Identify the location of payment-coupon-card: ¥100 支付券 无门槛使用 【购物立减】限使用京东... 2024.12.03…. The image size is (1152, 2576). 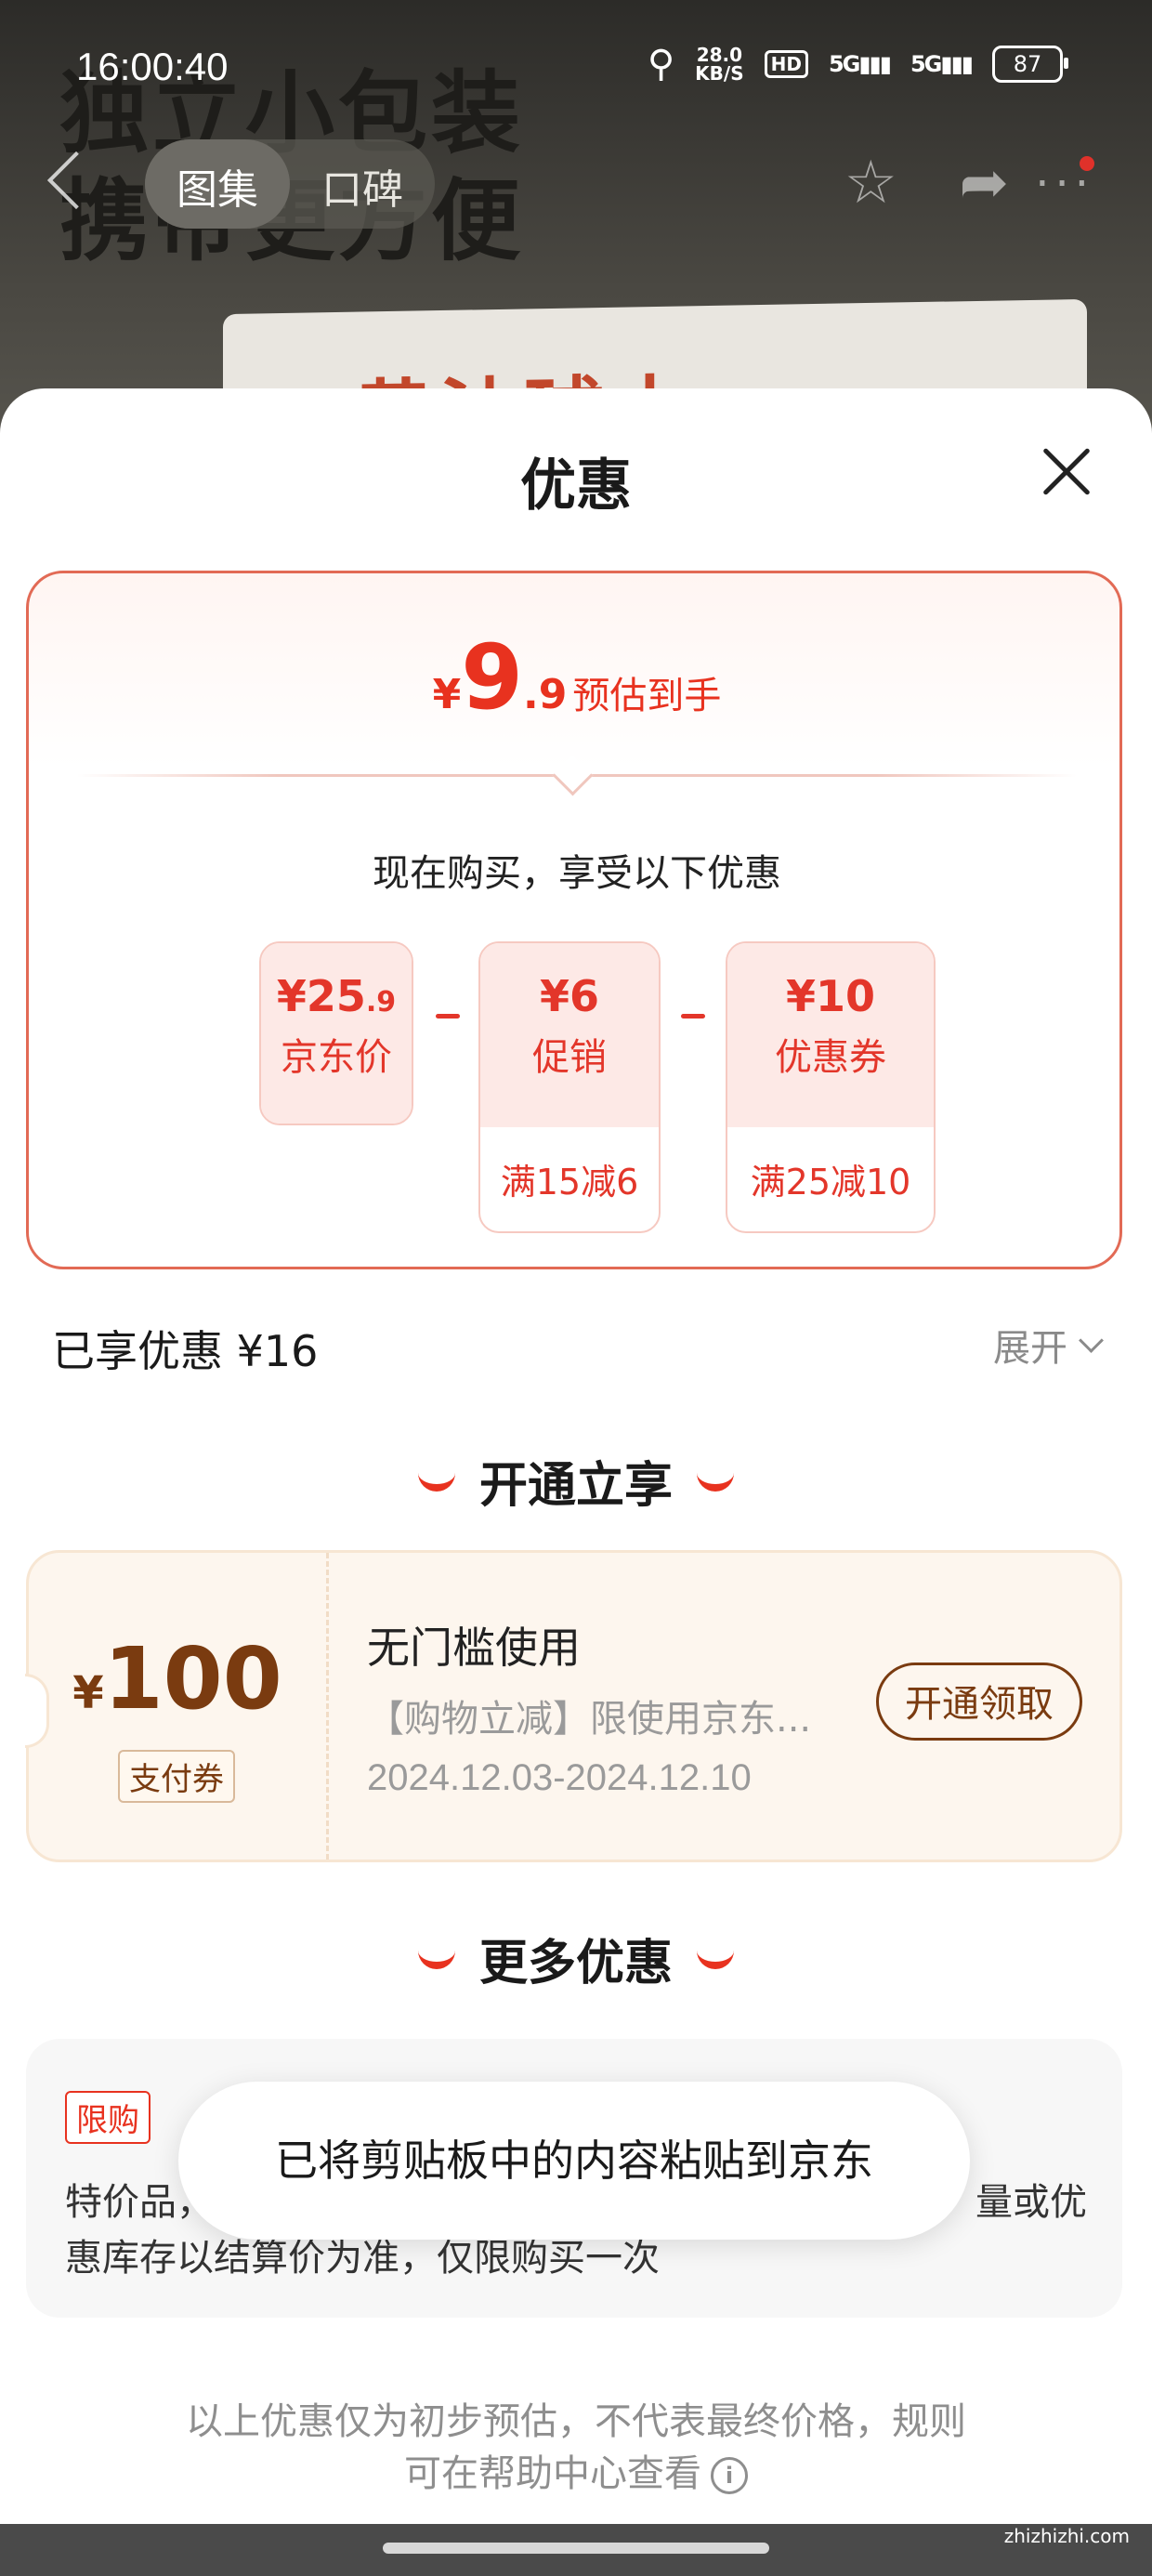
(573, 1706).